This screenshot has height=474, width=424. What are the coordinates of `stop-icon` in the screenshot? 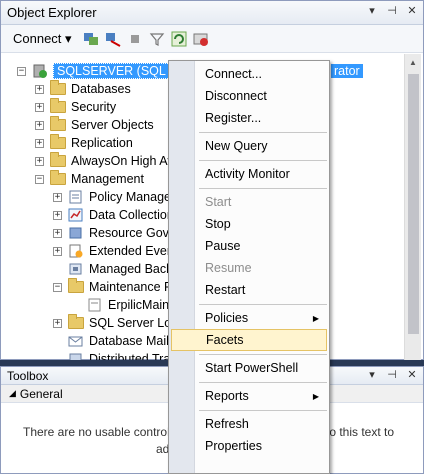 It's located at (135, 39).